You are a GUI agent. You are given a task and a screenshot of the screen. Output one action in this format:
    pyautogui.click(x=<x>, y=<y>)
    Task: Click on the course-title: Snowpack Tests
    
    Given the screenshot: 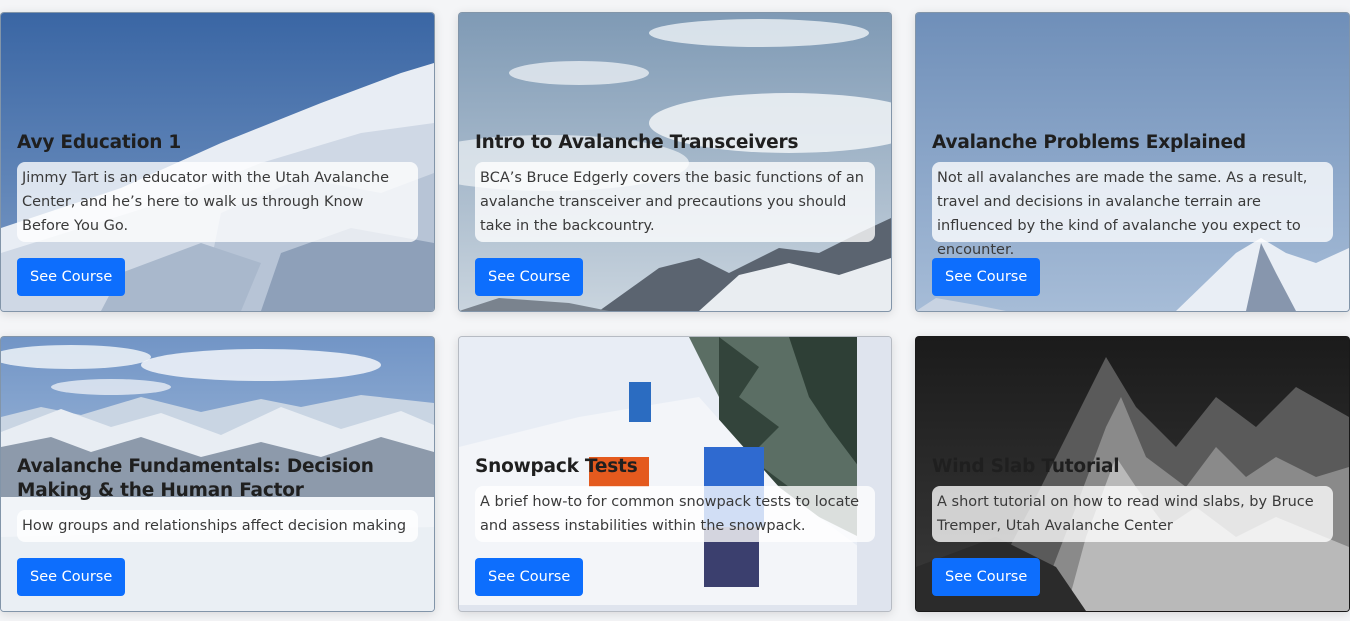 What is the action you would take?
    pyautogui.click(x=556, y=466)
    